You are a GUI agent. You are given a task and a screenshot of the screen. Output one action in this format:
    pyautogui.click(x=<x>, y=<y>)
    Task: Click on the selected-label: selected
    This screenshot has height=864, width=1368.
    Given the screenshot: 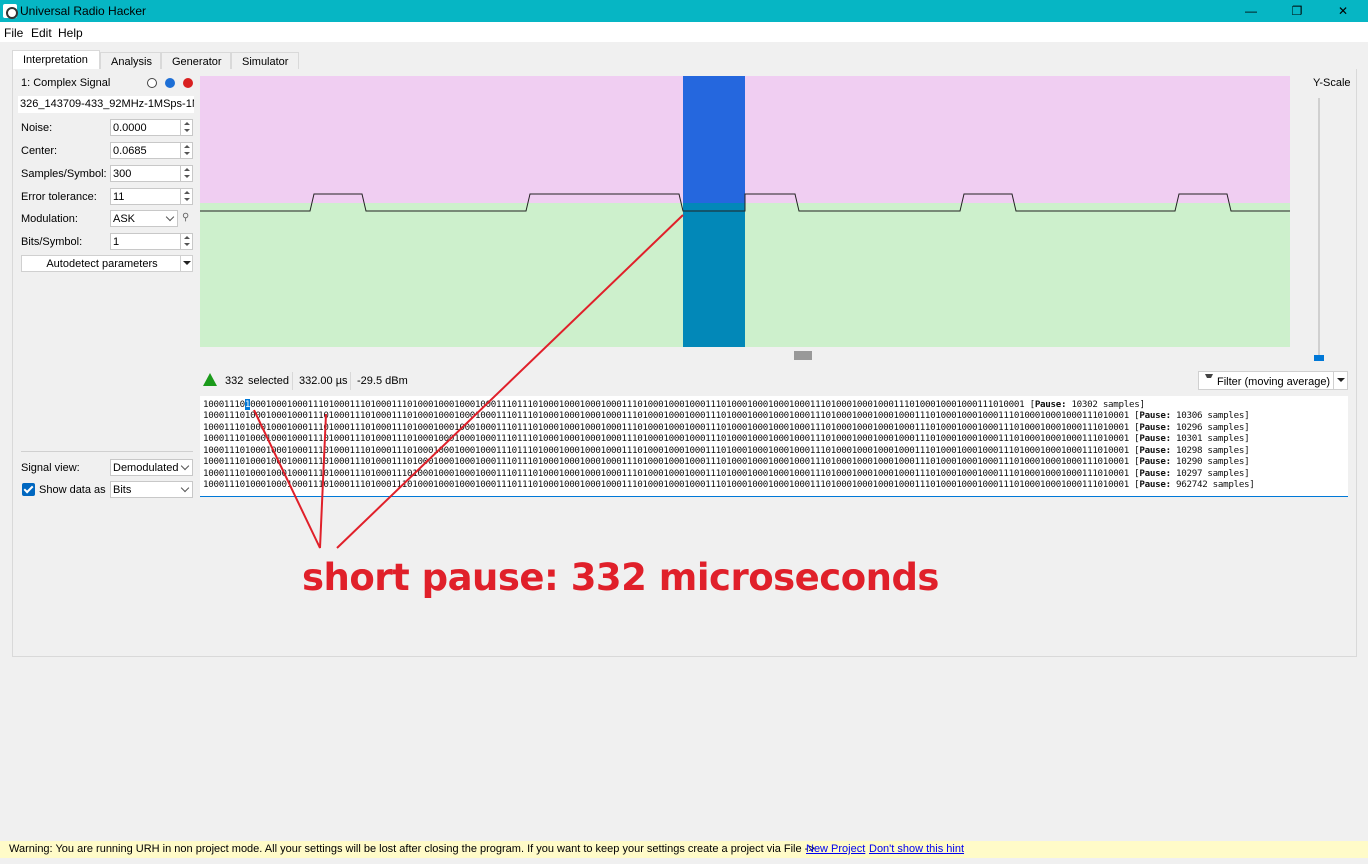 What is the action you would take?
    pyautogui.click(x=268, y=381)
    